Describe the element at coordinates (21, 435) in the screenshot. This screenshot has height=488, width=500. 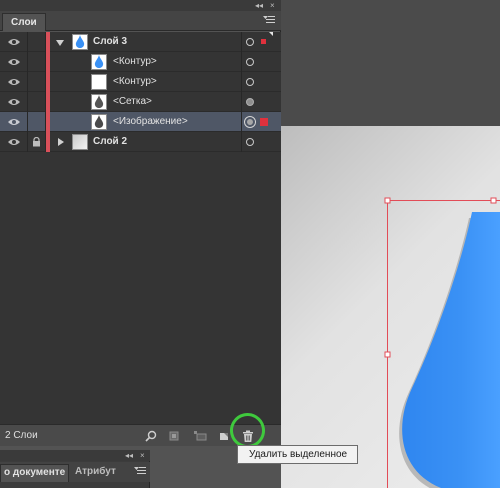
I see `layer-count: 2 Слои` at that location.